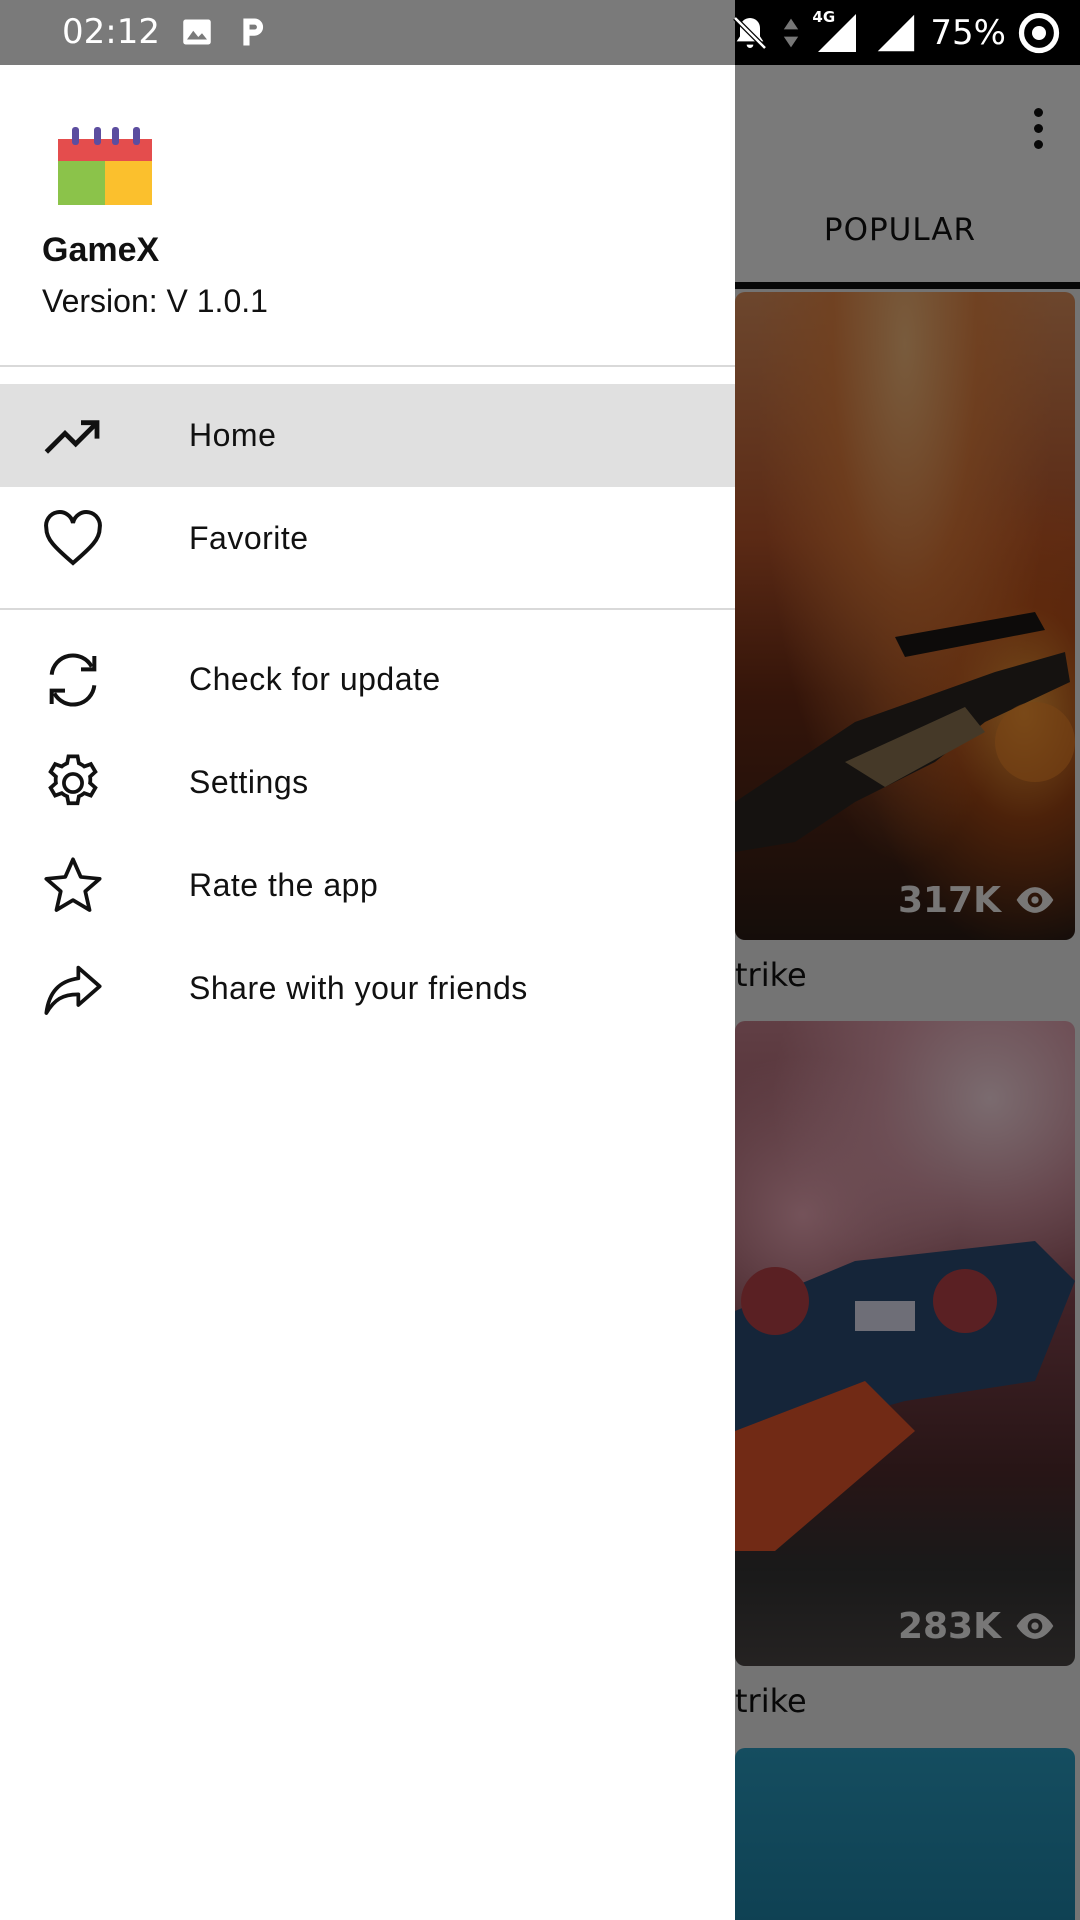 This screenshot has width=1080, height=1920. Describe the element at coordinates (540, 32) in the screenshot. I see `status-bar: 02:12 4G 75%` at that location.